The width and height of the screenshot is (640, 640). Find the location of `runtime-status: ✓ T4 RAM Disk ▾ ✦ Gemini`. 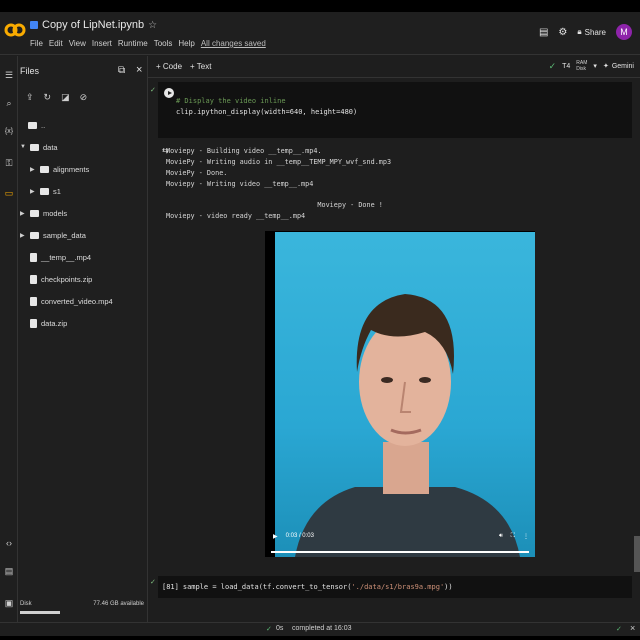

runtime-status: ✓ T4 RAM Disk ▾ ✦ Gemini is located at coordinates (591, 66).